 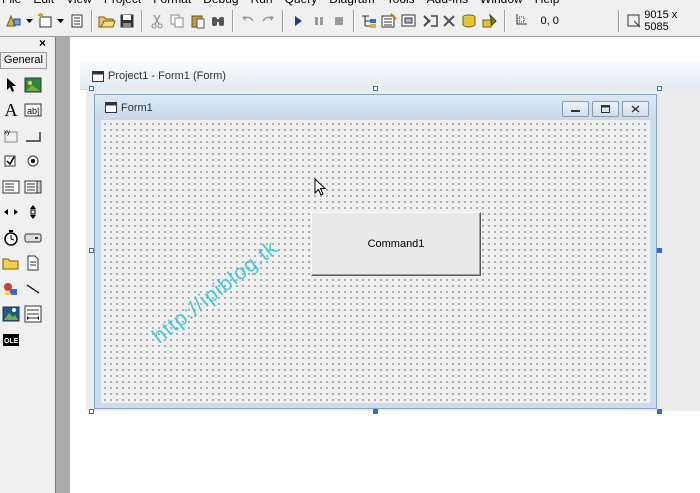 What do you see at coordinates (11, 161) in the screenshot?
I see `checkbox-icon` at bounding box center [11, 161].